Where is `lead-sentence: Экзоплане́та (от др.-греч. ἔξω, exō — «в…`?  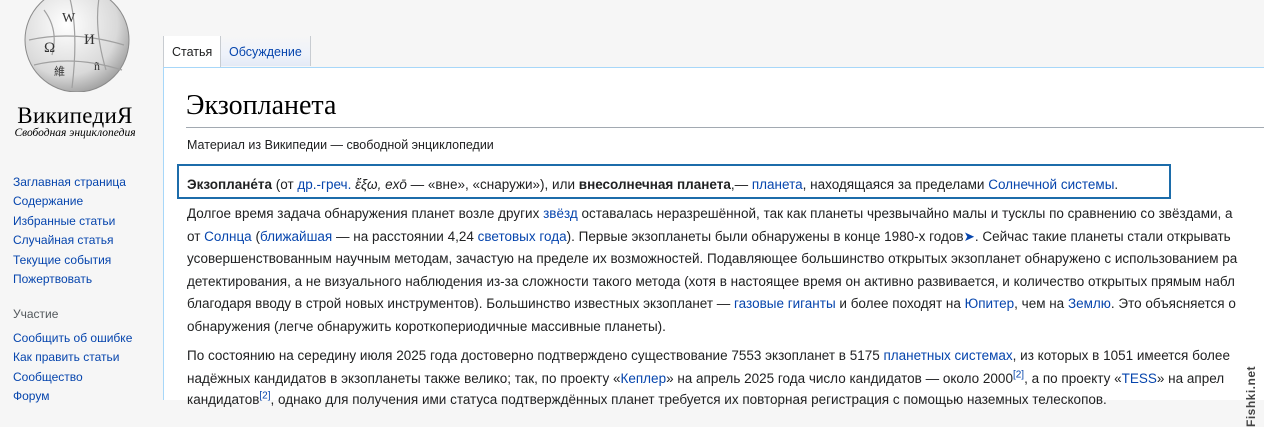
lead-sentence: Экзоплане́та (от др.-греч. ἔξω, exō — «в… is located at coordinates (652, 184).